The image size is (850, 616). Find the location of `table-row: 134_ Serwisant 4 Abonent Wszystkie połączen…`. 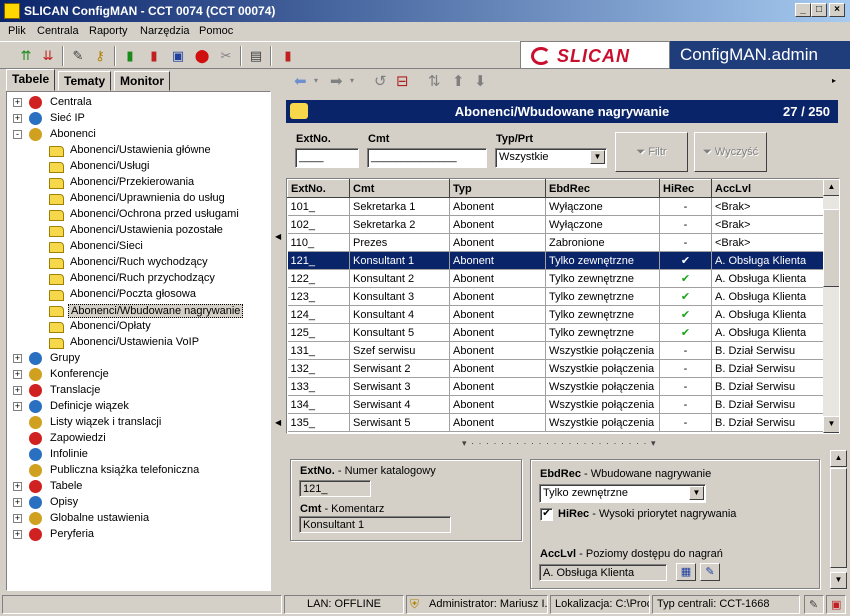

table-row: 134_ Serwisant 4 Abonent Wszystkie połączen… is located at coordinates (555, 404).